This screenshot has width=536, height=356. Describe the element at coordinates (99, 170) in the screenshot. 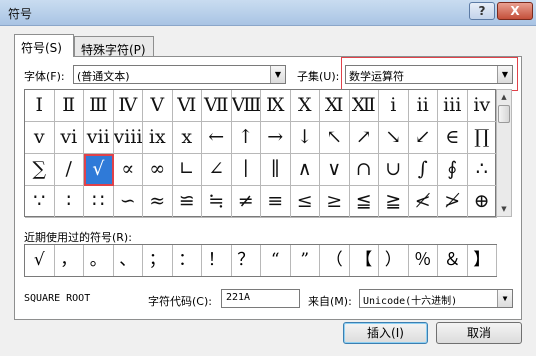

I see `symbol-cell-selected: √` at that location.